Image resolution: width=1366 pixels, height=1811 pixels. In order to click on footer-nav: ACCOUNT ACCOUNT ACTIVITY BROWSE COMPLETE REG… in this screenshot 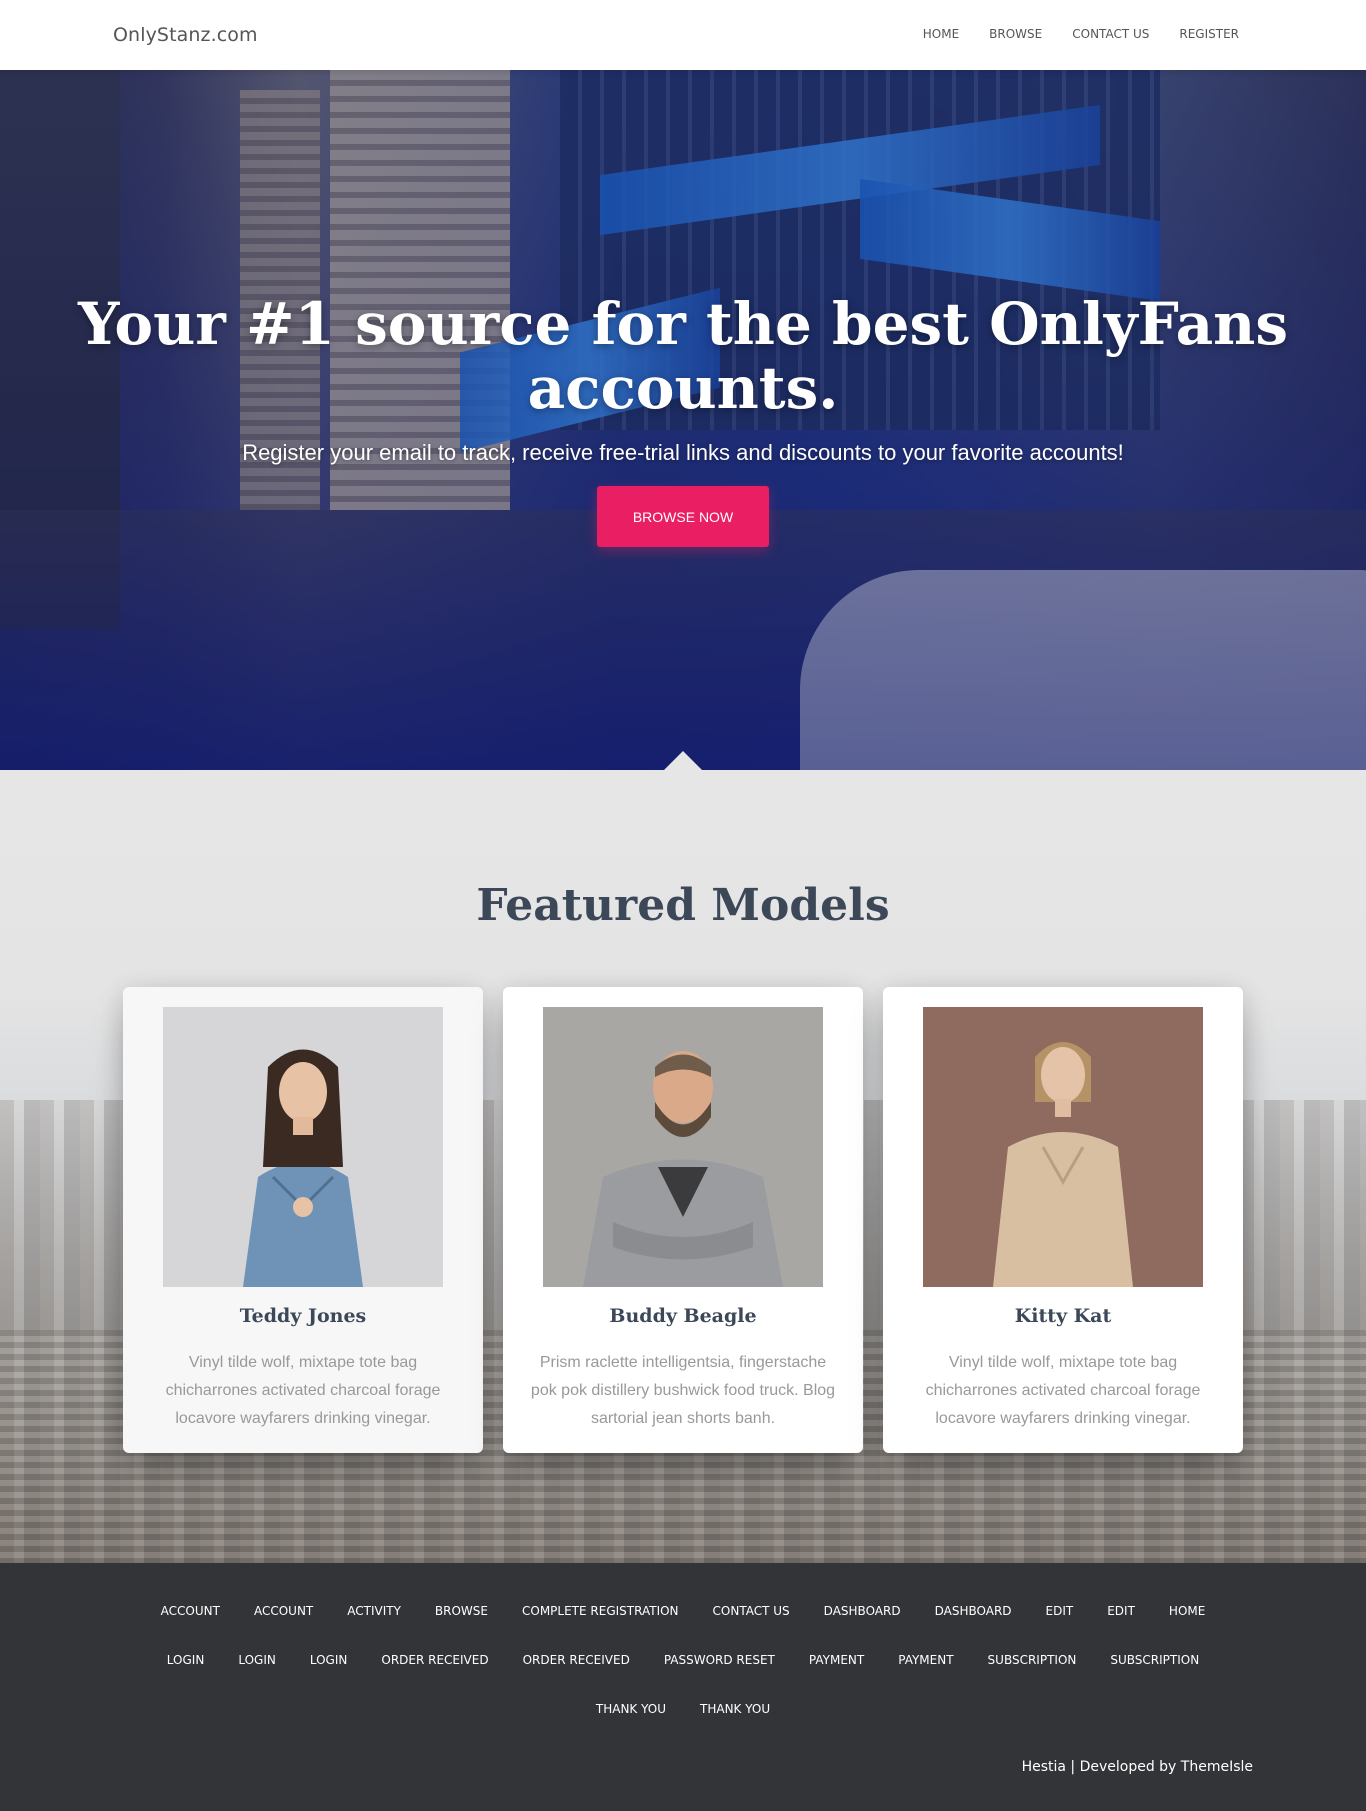, I will do `click(683, 1660)`.